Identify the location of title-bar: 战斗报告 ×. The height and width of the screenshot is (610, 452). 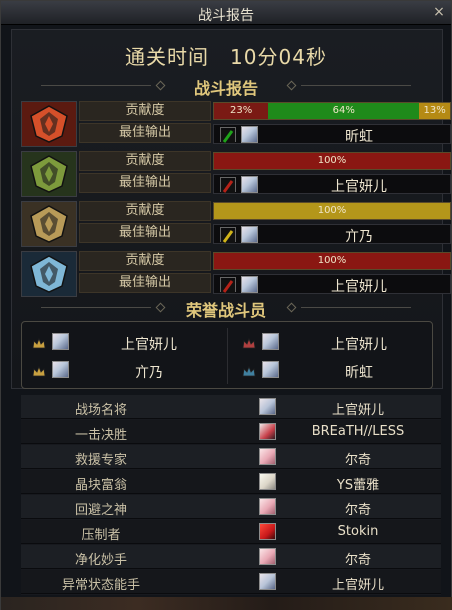
(226, 13).